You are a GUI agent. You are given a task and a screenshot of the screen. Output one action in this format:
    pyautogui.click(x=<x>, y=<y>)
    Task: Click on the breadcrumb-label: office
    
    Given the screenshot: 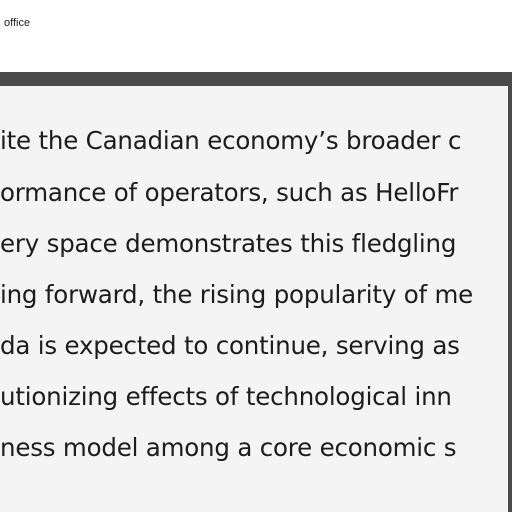 What is the action you would take?
    pyautogui.click(x=17, y=23)
    